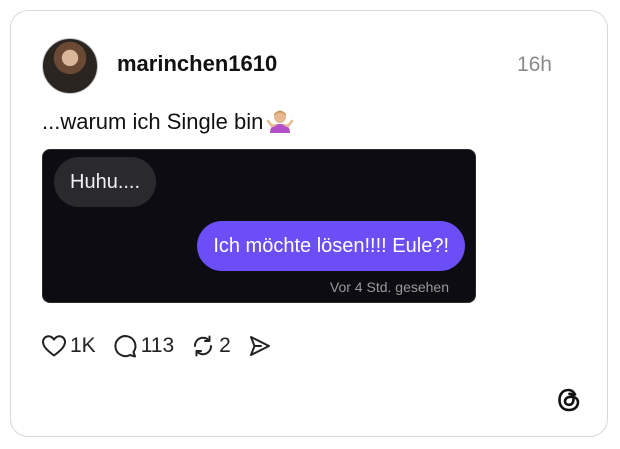  I want to click on username: marinchen1610, so click(197, 64).